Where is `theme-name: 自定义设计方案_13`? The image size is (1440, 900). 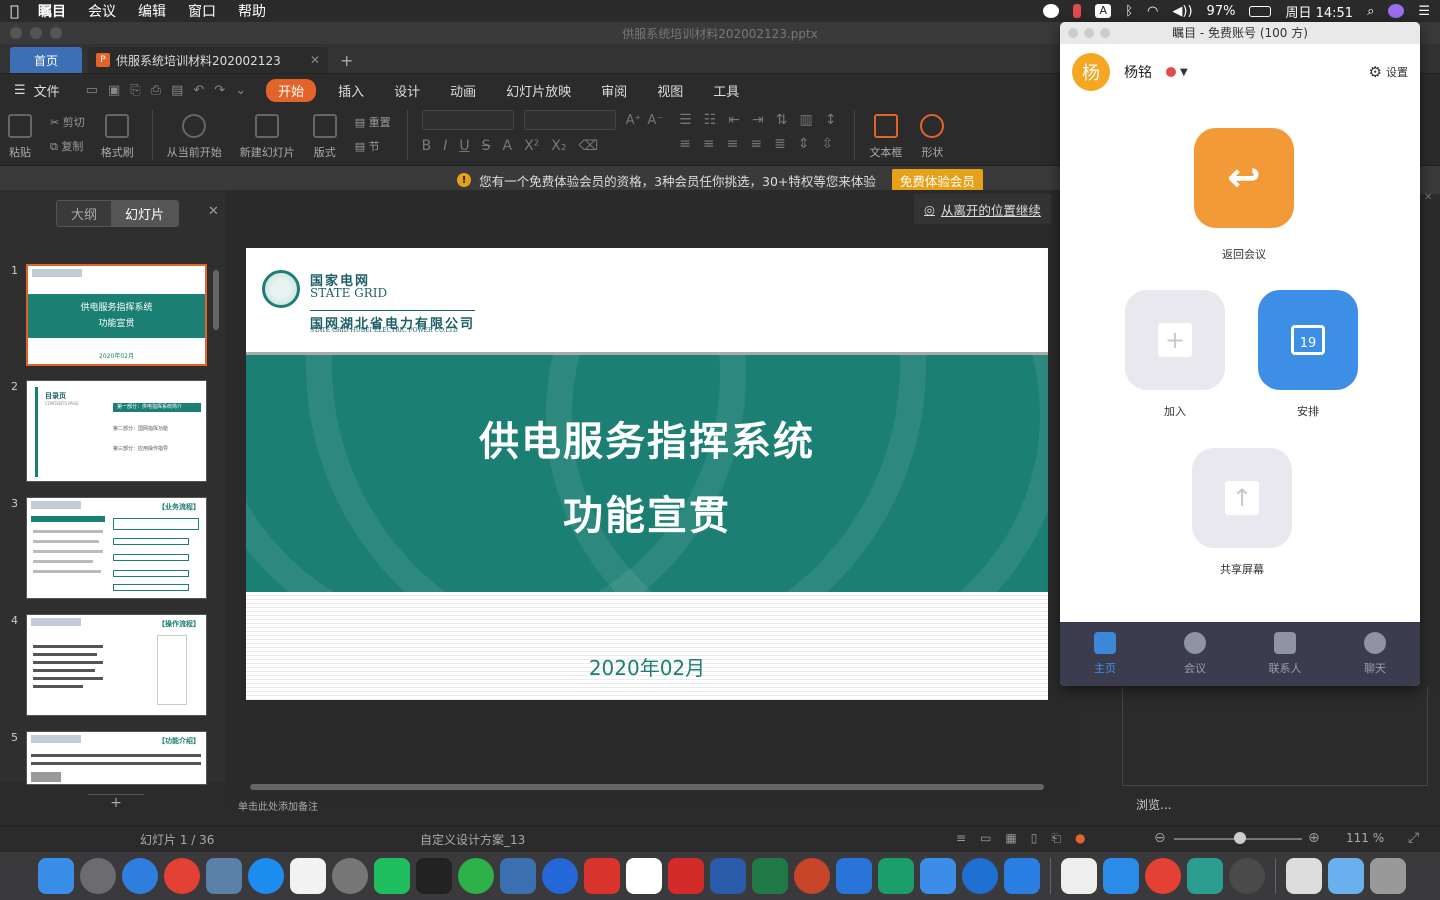 theme-name: 自定义设计方案_13 is located at coordinates (472, 839).